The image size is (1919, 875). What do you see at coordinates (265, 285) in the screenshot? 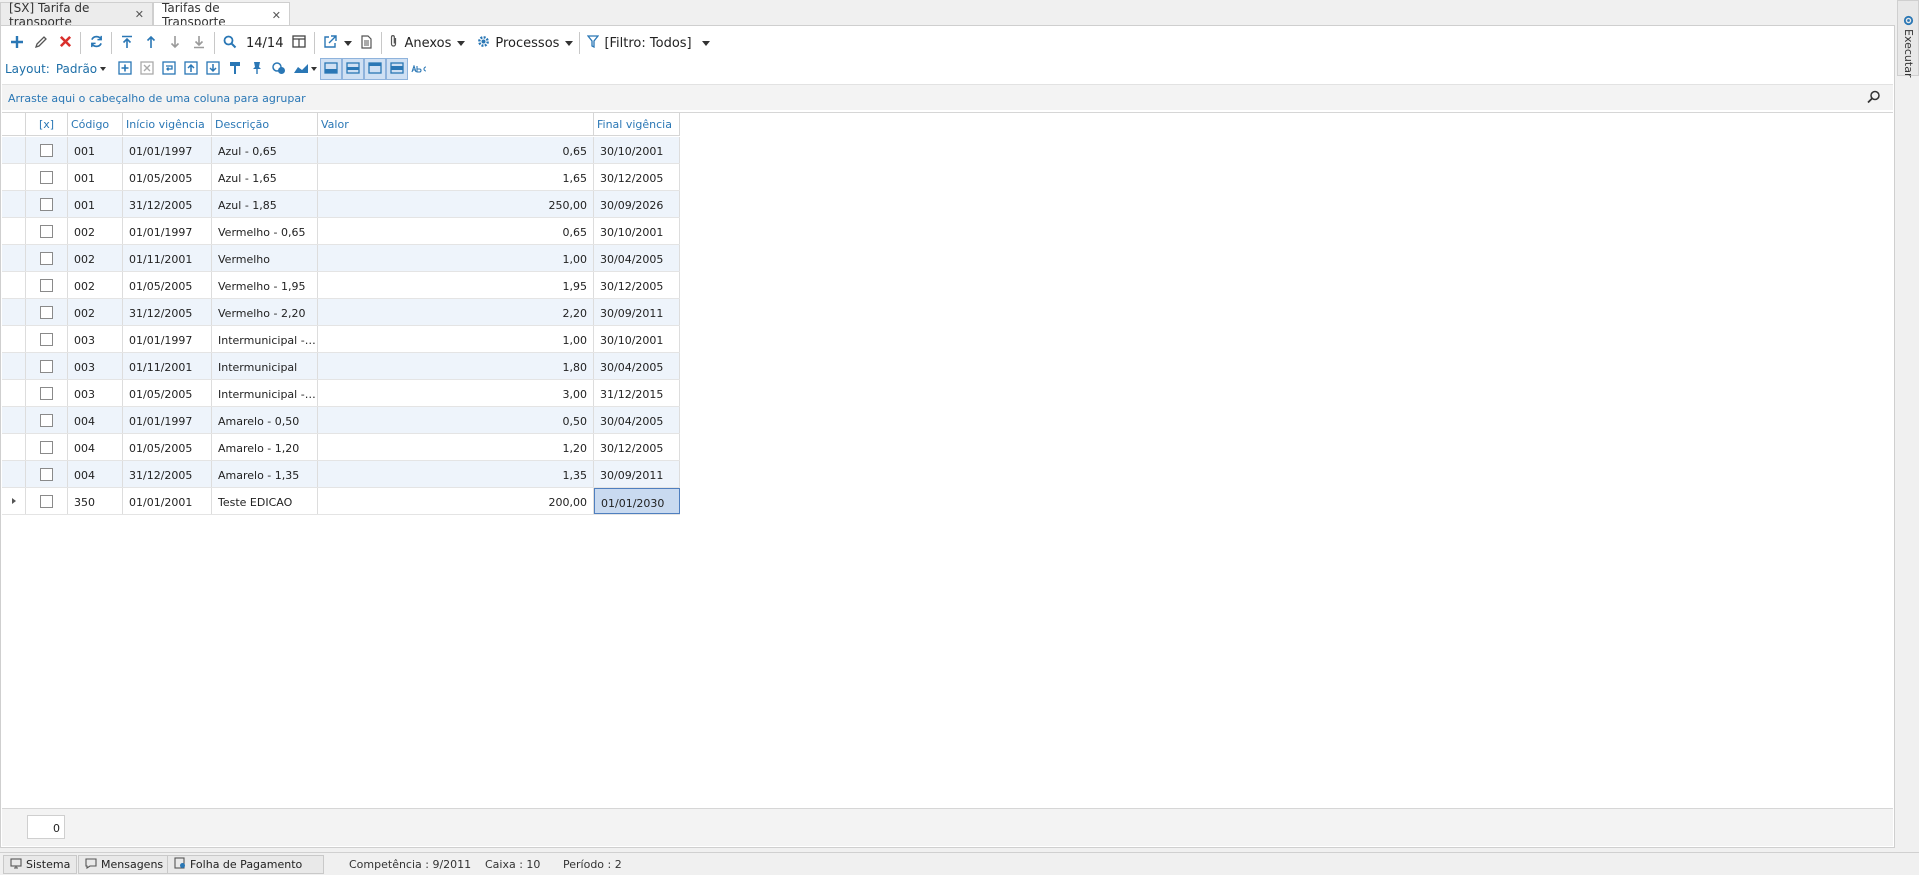
I see `cell-descricao: Vermelho - 1,95` at bounding box center [265, 285].